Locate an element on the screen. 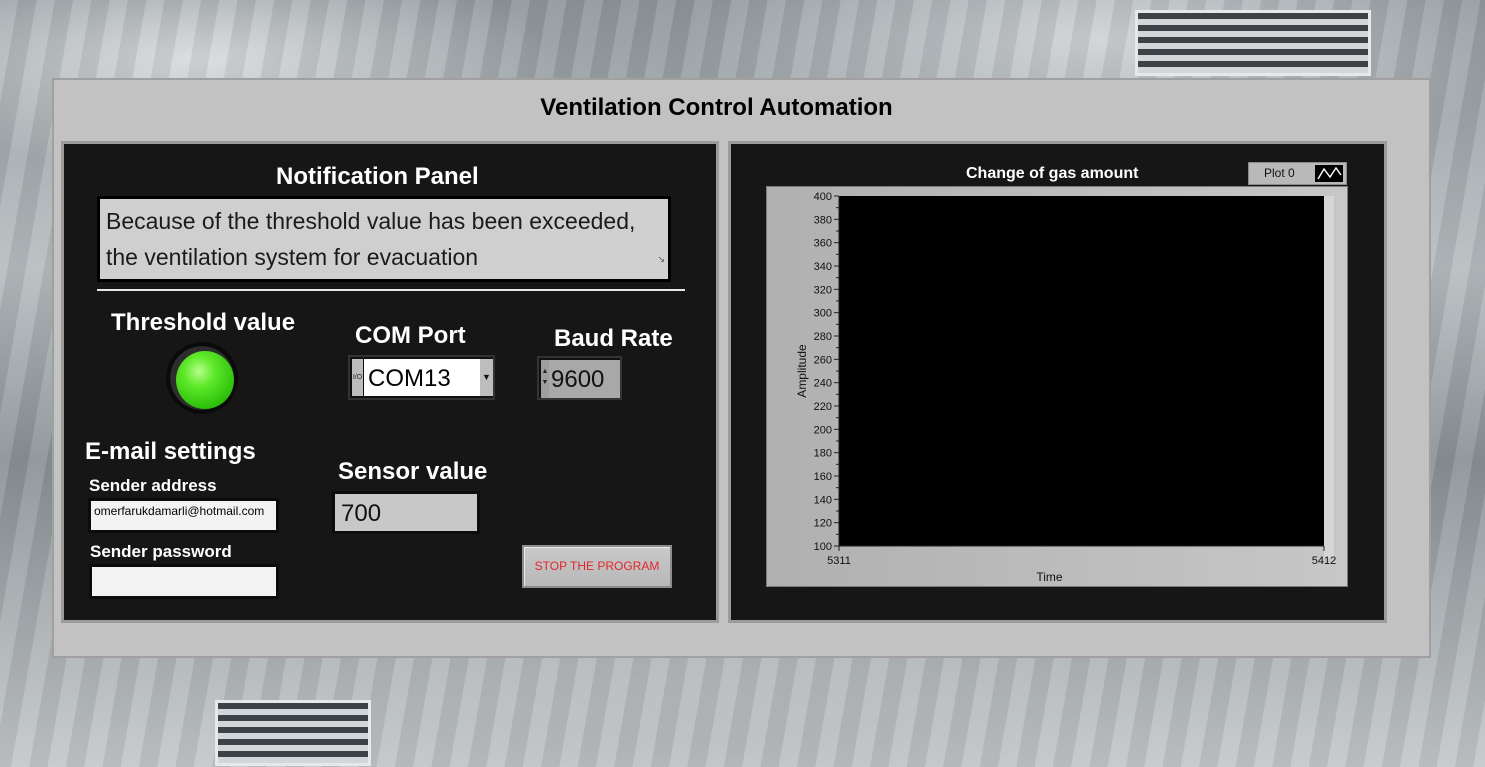 The height and width of the screenshot is (767, 1485). chevron-down-icon: ▼ is located at coordinates (486, 377).